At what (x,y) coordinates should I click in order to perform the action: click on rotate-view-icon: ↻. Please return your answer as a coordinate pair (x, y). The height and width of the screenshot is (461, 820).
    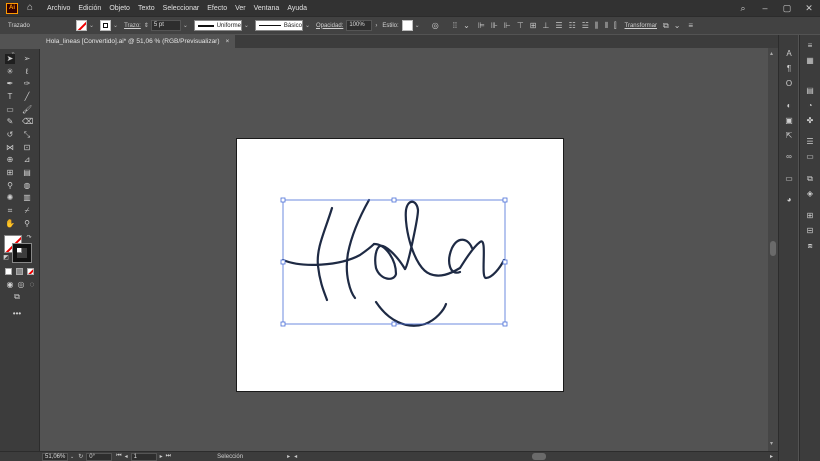
    Looking at the image, I should click on (80, 456).